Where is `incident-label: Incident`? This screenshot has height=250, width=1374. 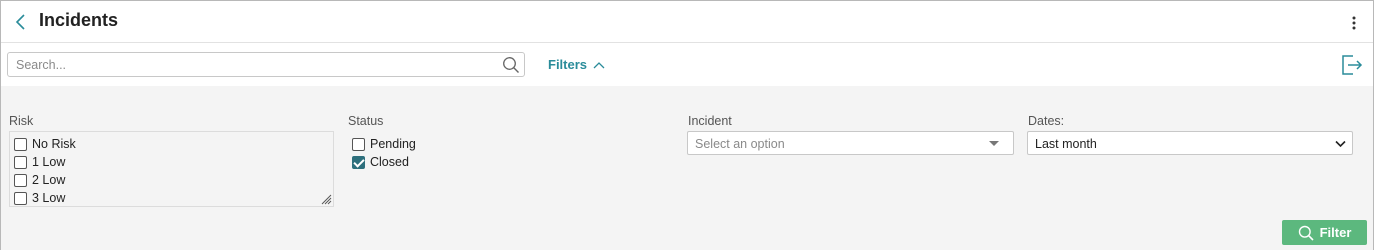
incident-label: Incident is located at coordinates (710, 121).